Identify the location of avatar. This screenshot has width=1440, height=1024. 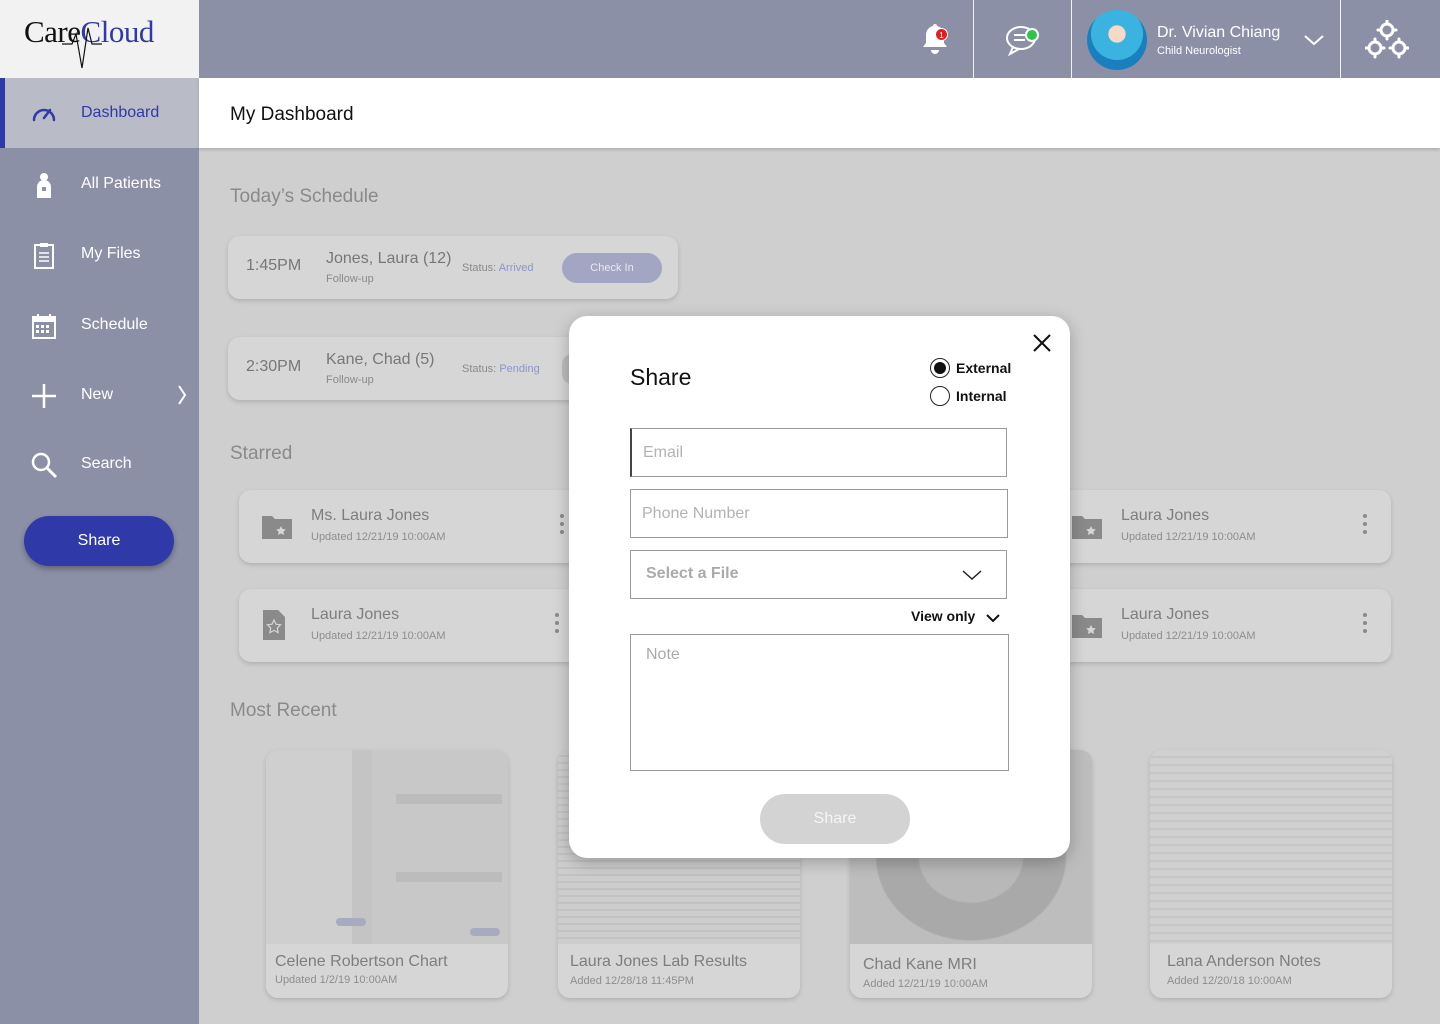
(1117, 40).